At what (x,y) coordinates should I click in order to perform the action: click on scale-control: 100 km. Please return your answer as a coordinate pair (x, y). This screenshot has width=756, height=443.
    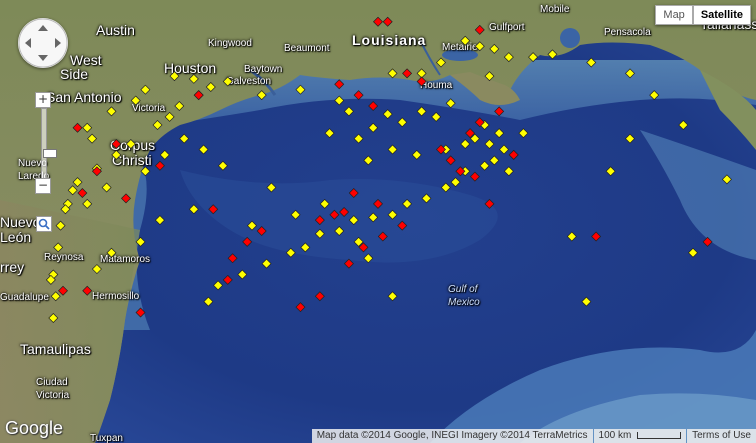
    Looking at the image, I should click on (640, 436).